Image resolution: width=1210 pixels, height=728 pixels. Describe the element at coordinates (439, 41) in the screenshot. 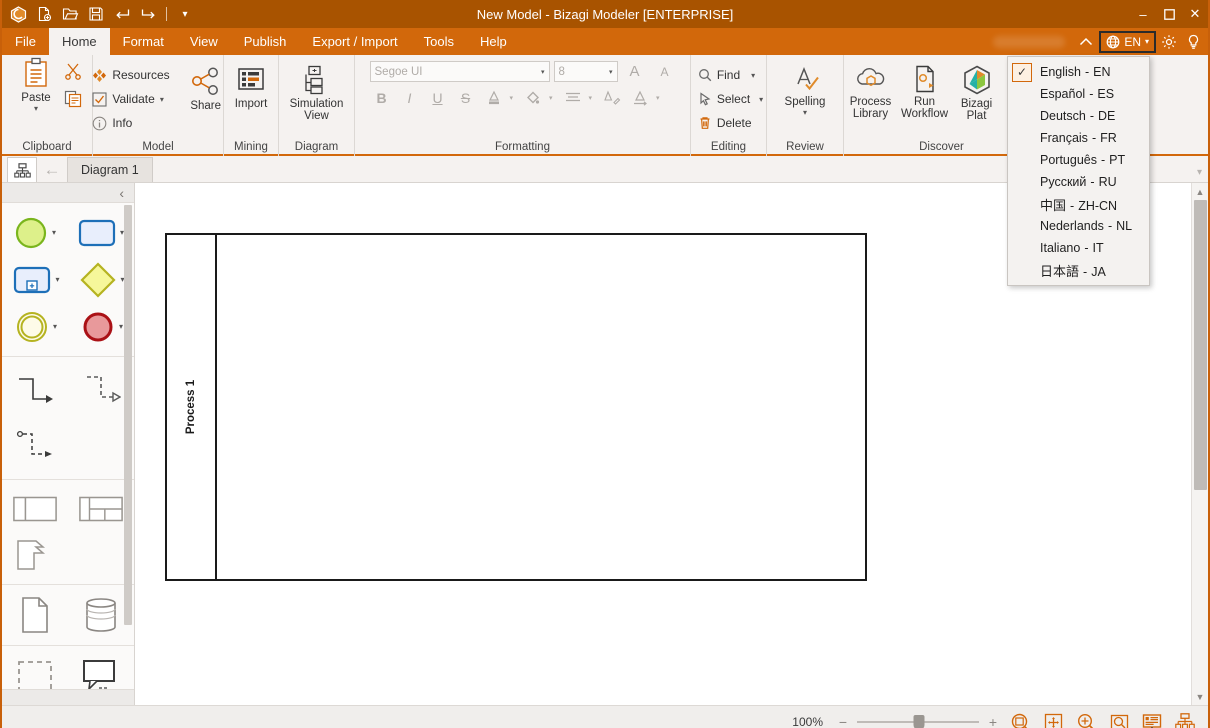

I see `tab-tools: Tools` at that location.